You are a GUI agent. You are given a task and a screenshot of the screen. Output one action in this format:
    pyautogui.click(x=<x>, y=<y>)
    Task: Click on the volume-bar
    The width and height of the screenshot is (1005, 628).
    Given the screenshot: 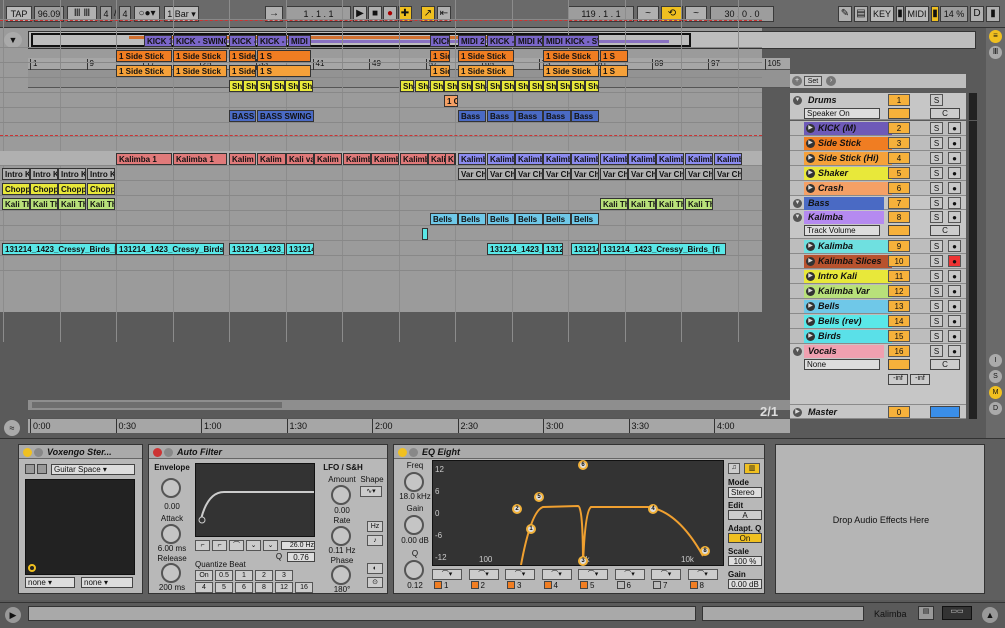 What is the action you would take?
    pyautogui.click(x=899, y=230)
    